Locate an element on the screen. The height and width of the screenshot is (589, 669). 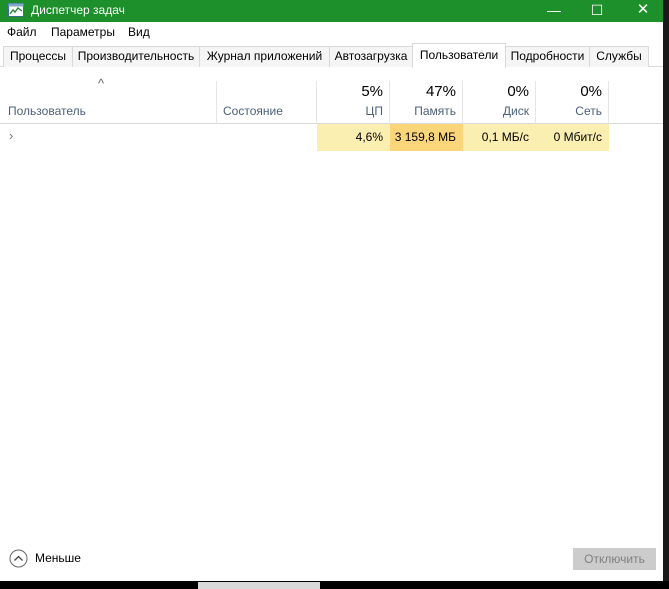
disk-cell: 0,1 МБ/с is located at coordinates (499, 137).